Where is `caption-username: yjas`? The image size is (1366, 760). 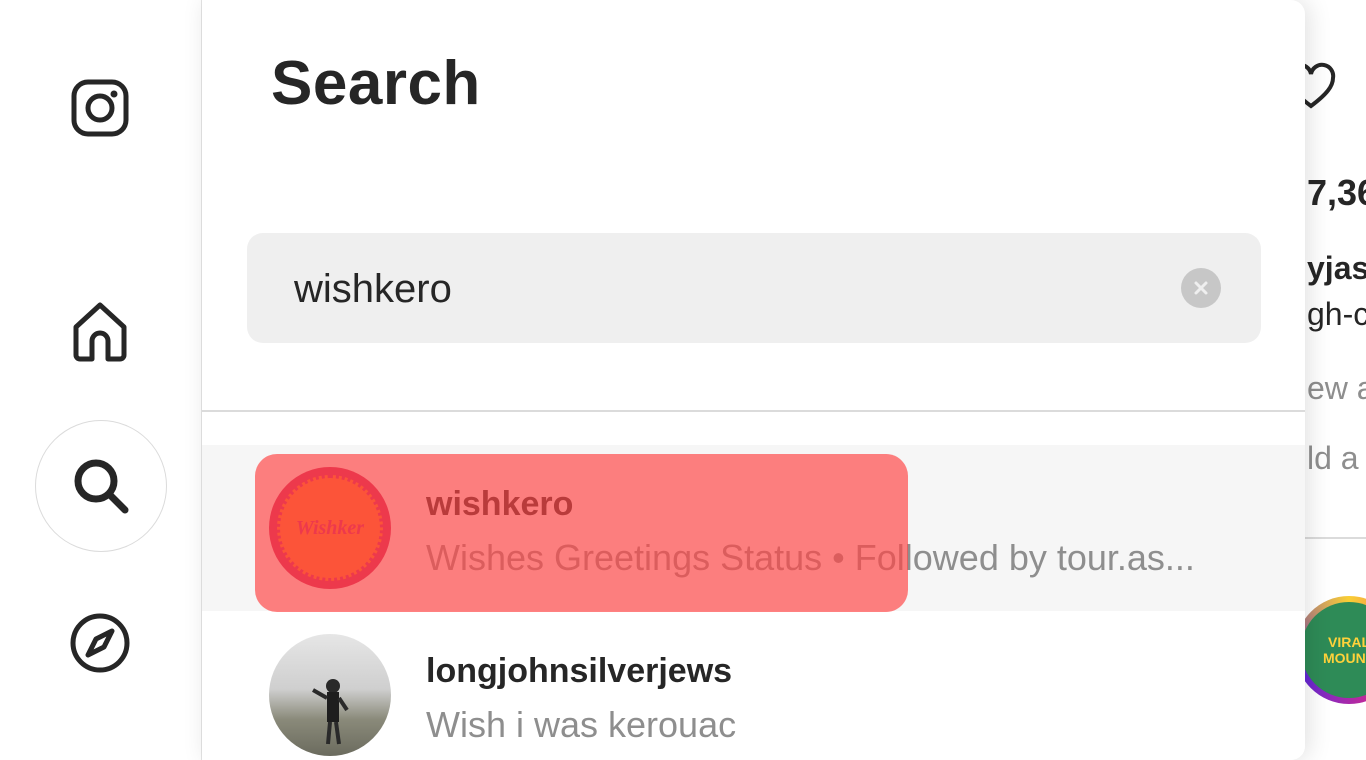 caption-username: yjas is located at coordinates (1336, 268).